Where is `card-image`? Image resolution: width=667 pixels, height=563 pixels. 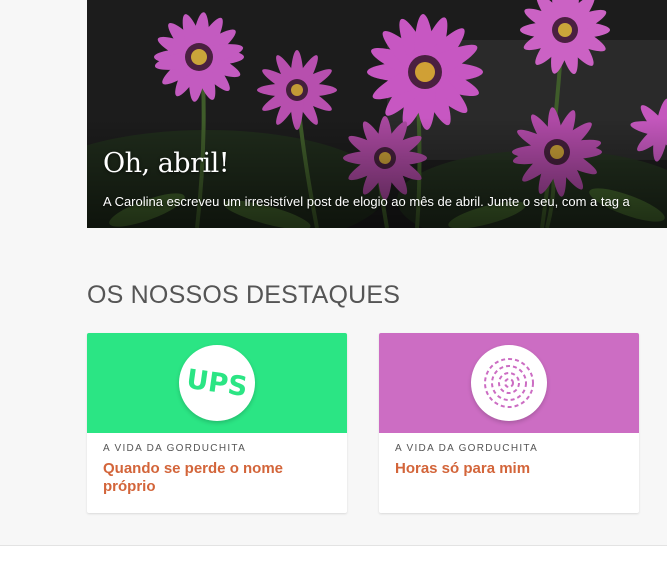
card-image is located at coordinates (509, 383).